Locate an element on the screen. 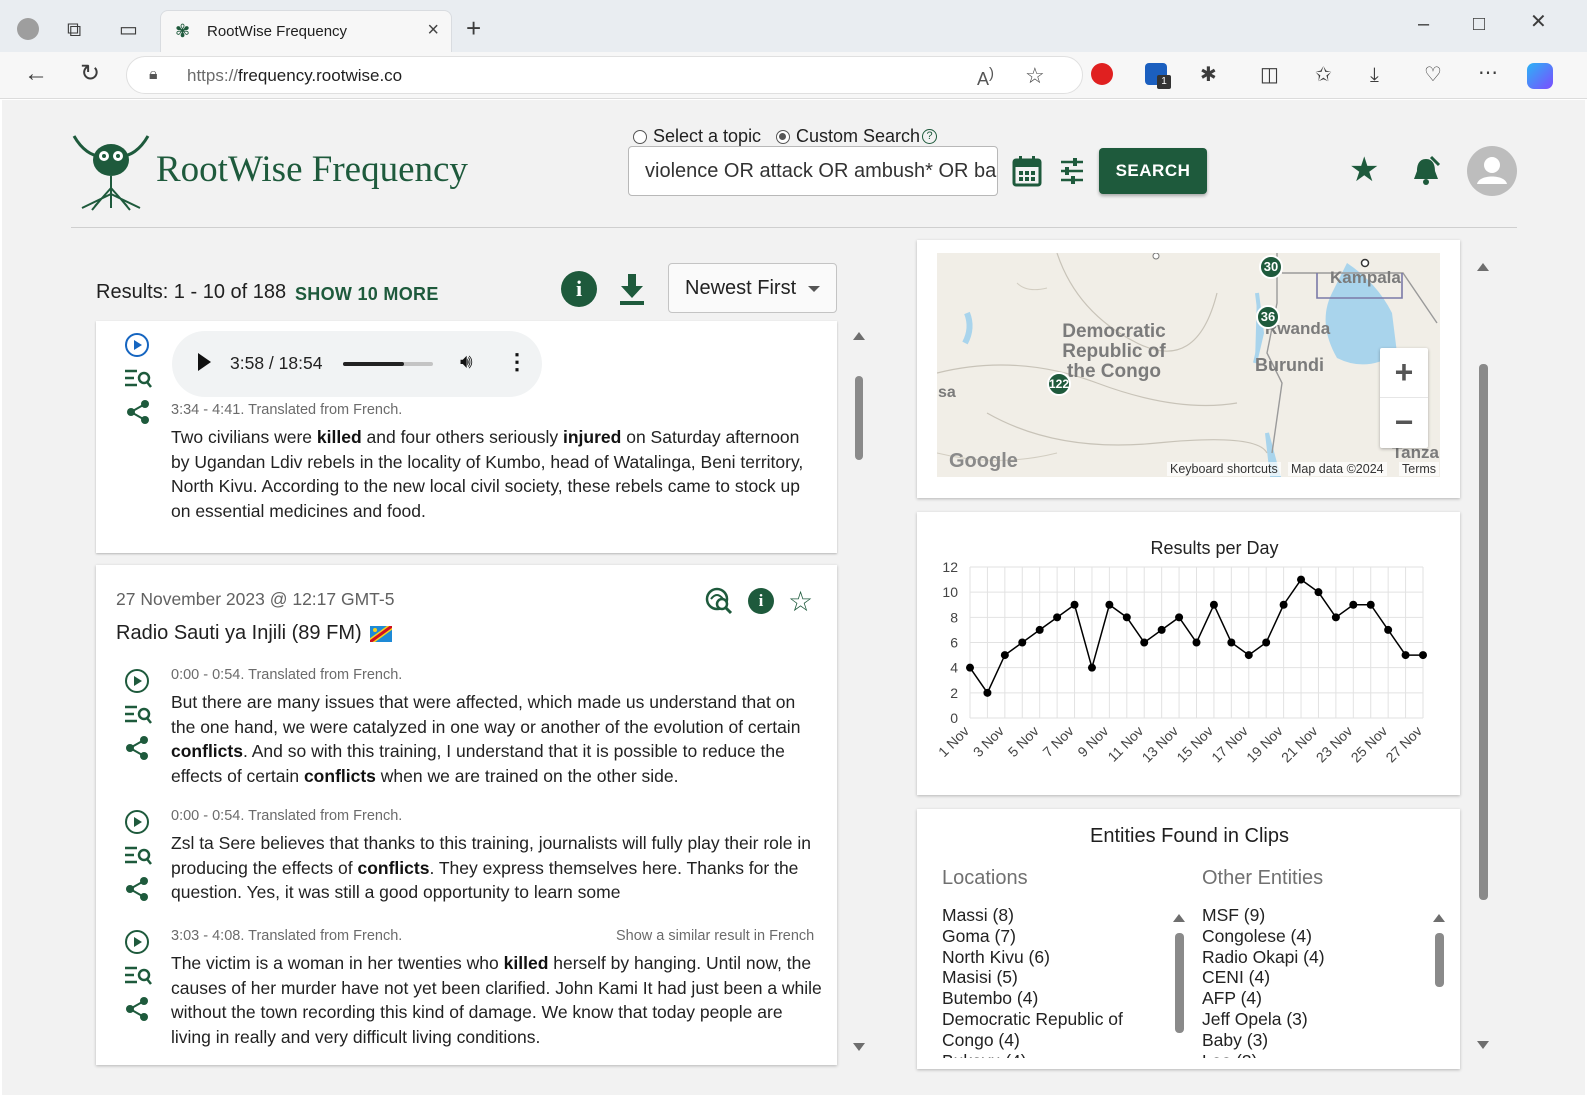  lock-icon: 🔒︎ is located at coordinates (153, 75).